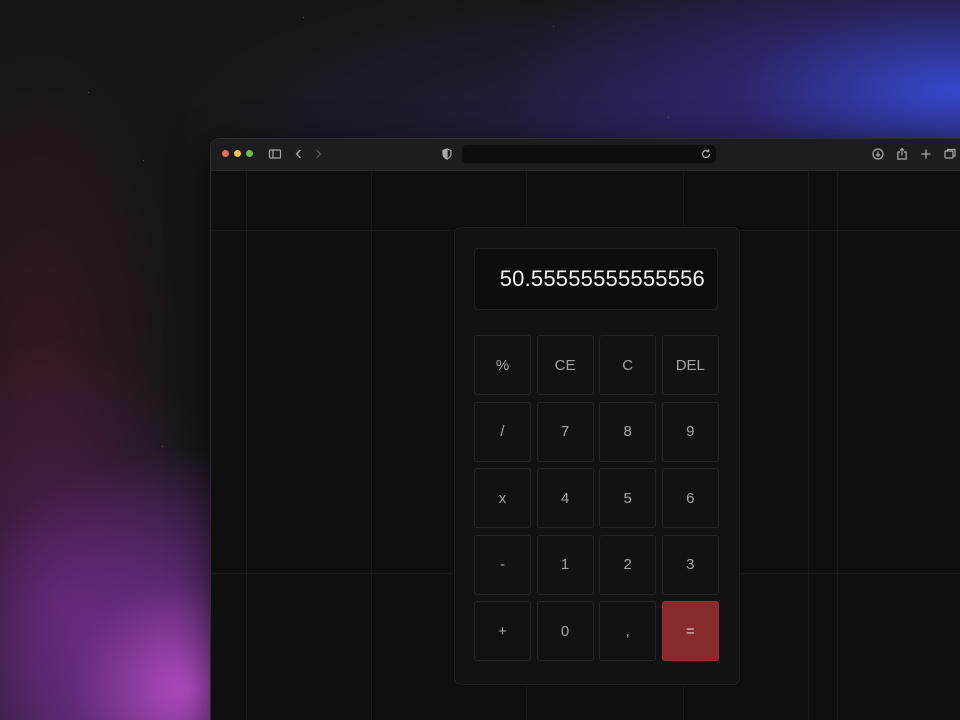 This screenshot has width=960, height=720. I want to click on multiply-key: x, so click(502, 498).